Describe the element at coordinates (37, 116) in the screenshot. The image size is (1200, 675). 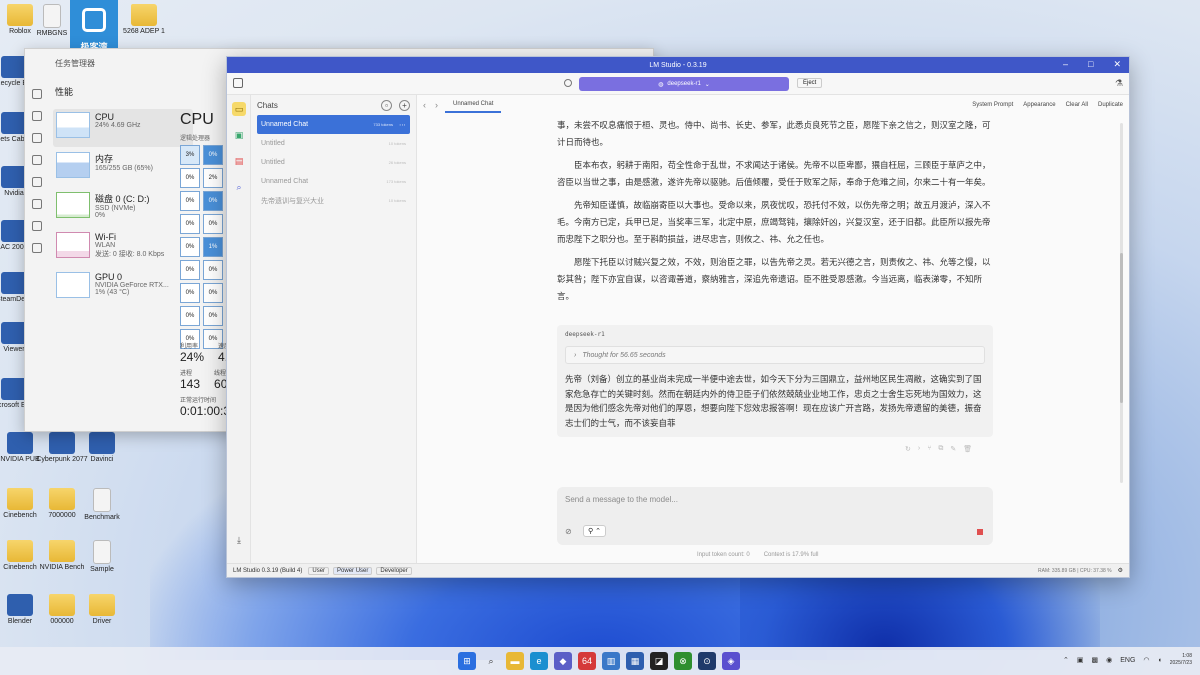
I see `processes-icon` at that location.